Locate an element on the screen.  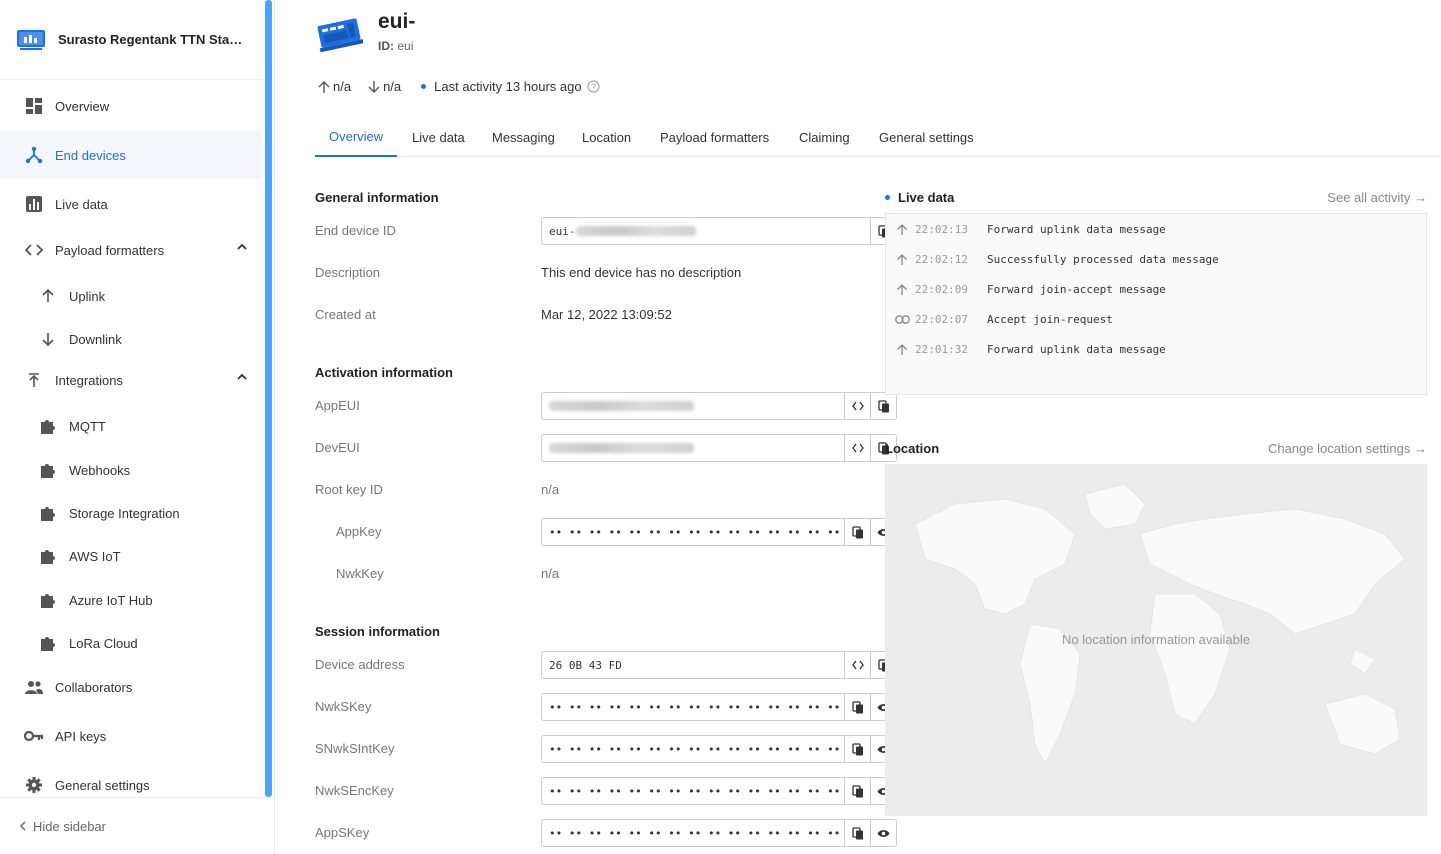
description-label: Description is located at coordinates (348, 272).